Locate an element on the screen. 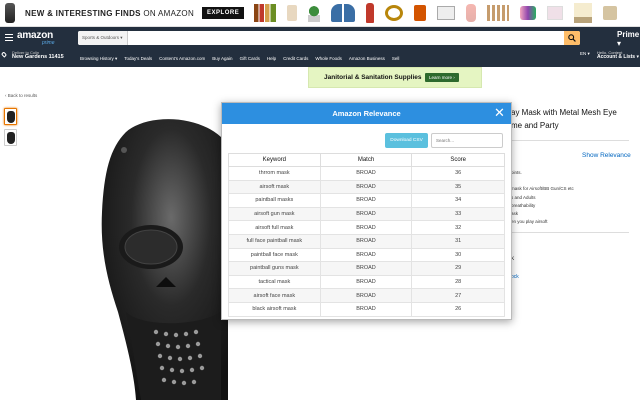  show-relevance-link: Show Relevance is located at coordinates (606, 155).